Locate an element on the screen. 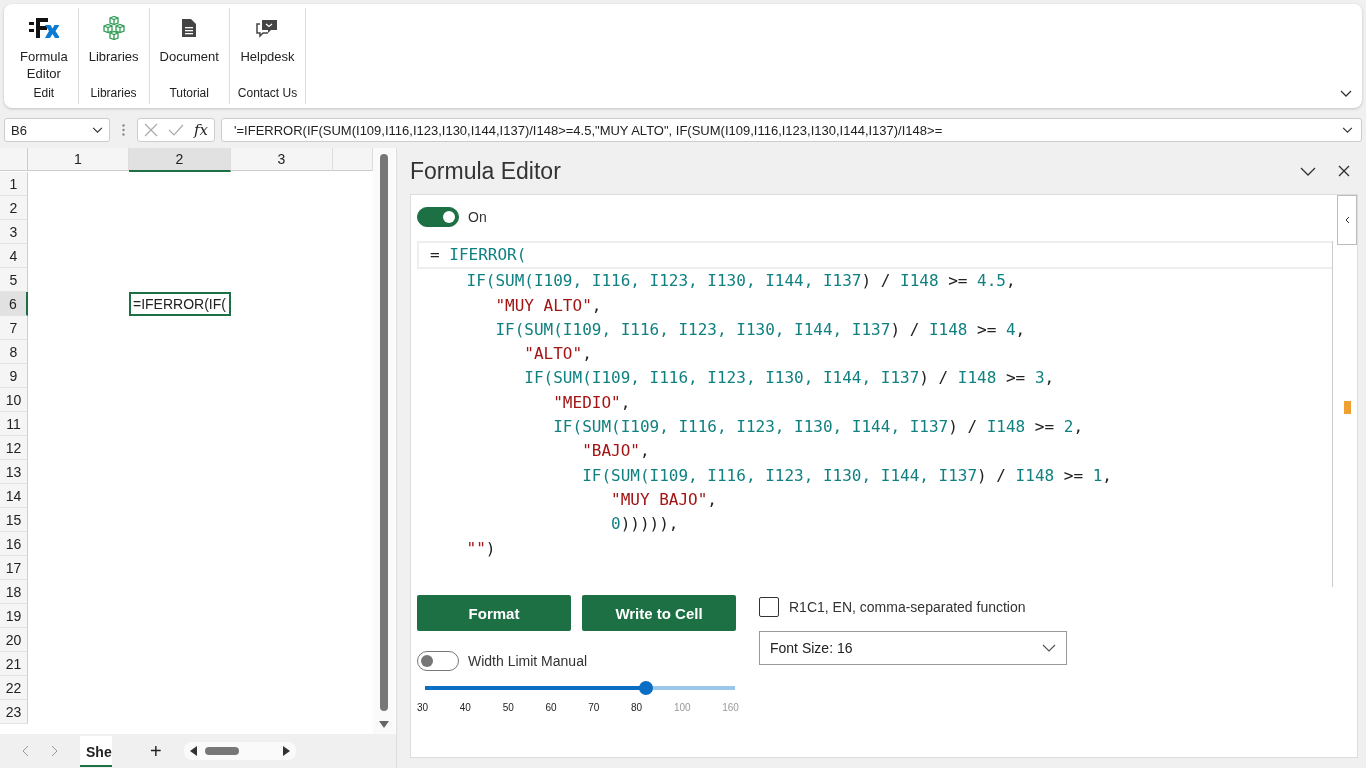 The width and height of the screenshot is (1366, 768). row-header: 6 is located at coordinates (14, 304).